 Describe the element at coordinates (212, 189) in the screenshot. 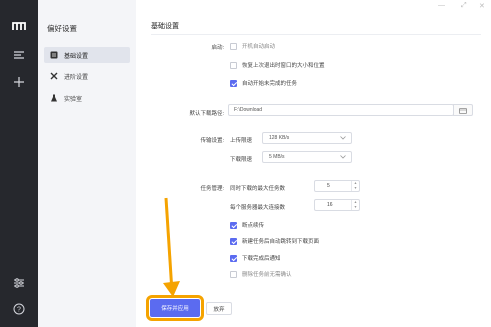

I see `task-management-label: 任务管理:` at that location.